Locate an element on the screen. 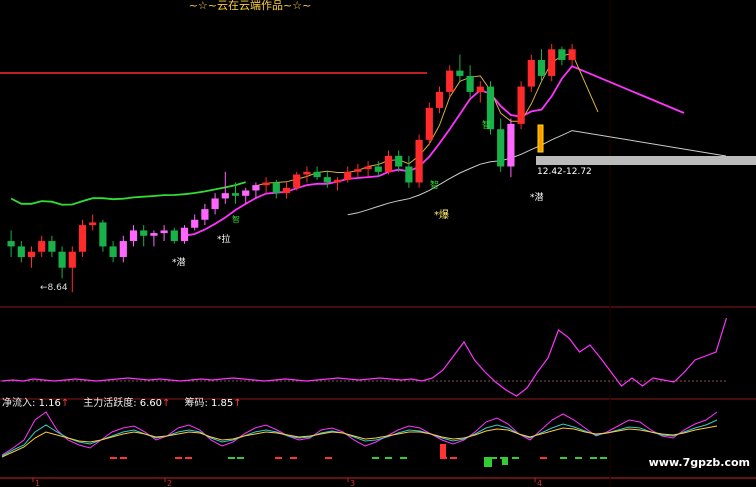 The width and height of the screenshot is (756, 487). indicator-legend: 净流入: 1.16↑ 主力活跃度: 6.60↑ 筹码: 1.85↑ is located at coordinates (129, 404).